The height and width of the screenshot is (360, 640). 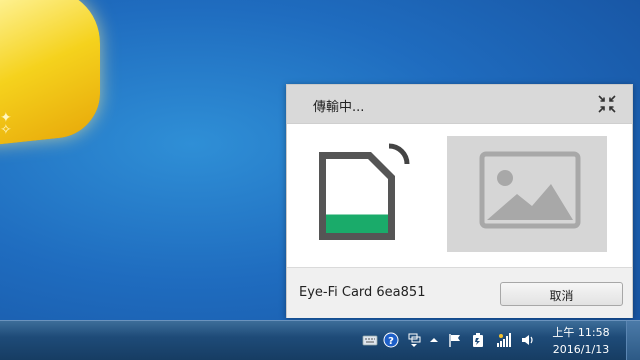 What do you see at coordinates (581, 341) in the screenshot?
I see `clock: 上午 11:58 2016/1/13` at bounding box center [581, 341].